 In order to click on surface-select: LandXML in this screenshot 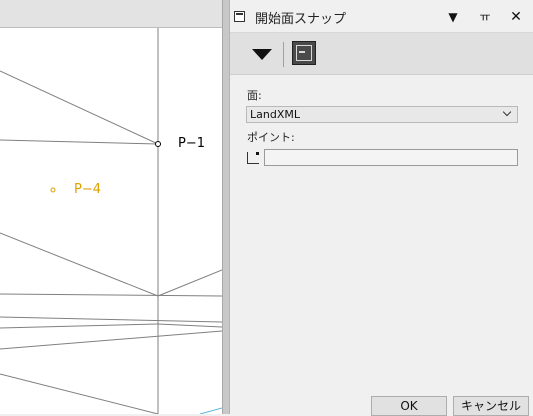, I will do `click(382, 114)`.